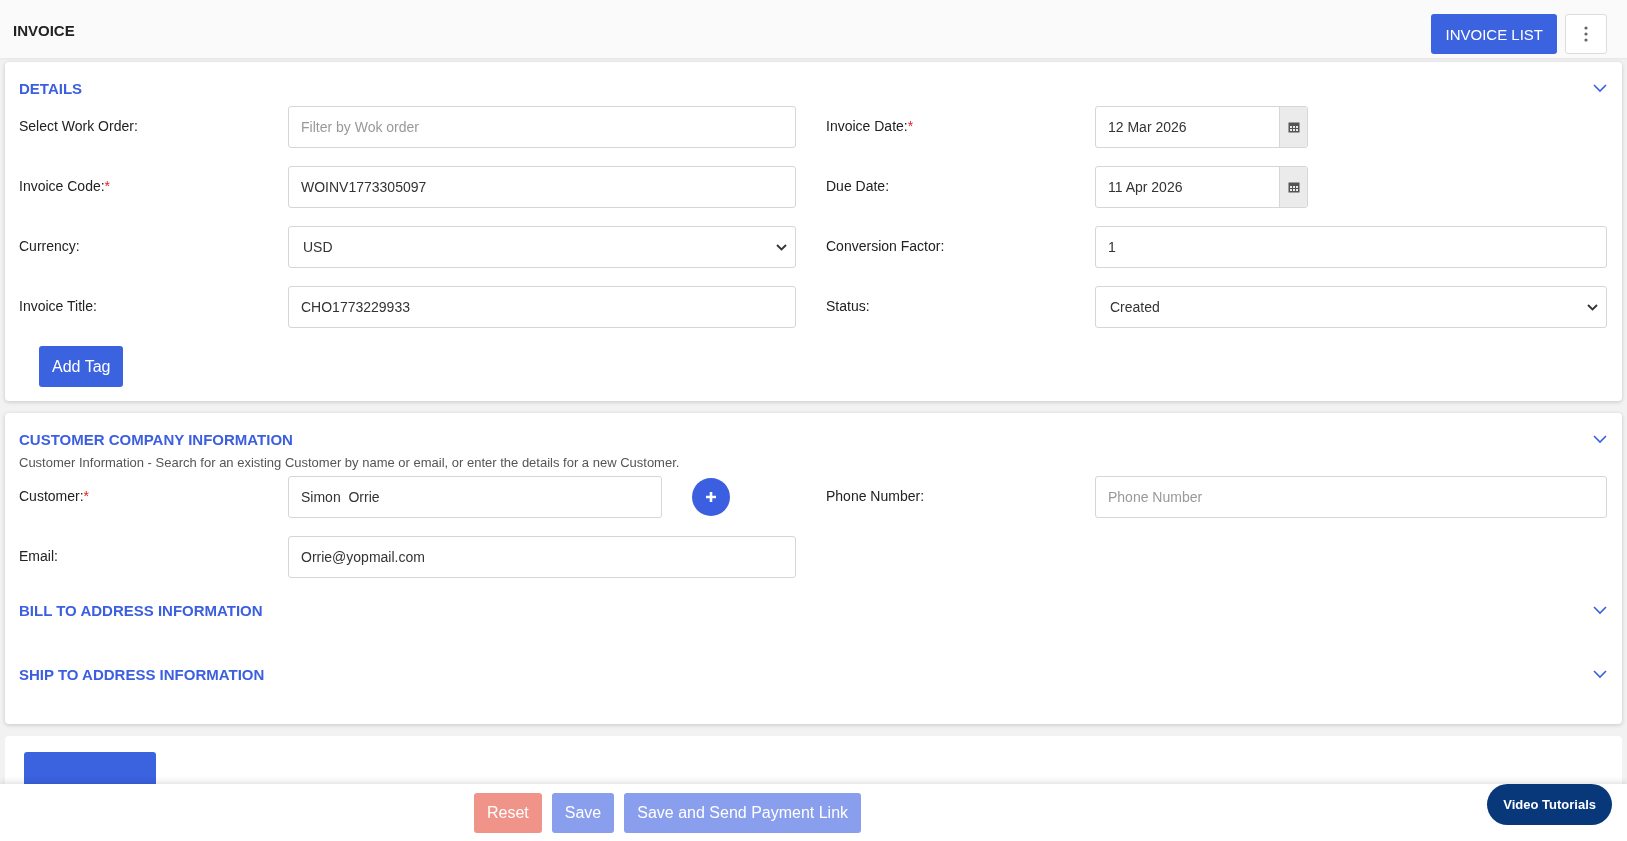 This screenshot has height=841, width=1627. I want to click on section-description: Customer Information - Search for an existing Customer by name or email, or enter the details for a new Customer., so click(350, 462).